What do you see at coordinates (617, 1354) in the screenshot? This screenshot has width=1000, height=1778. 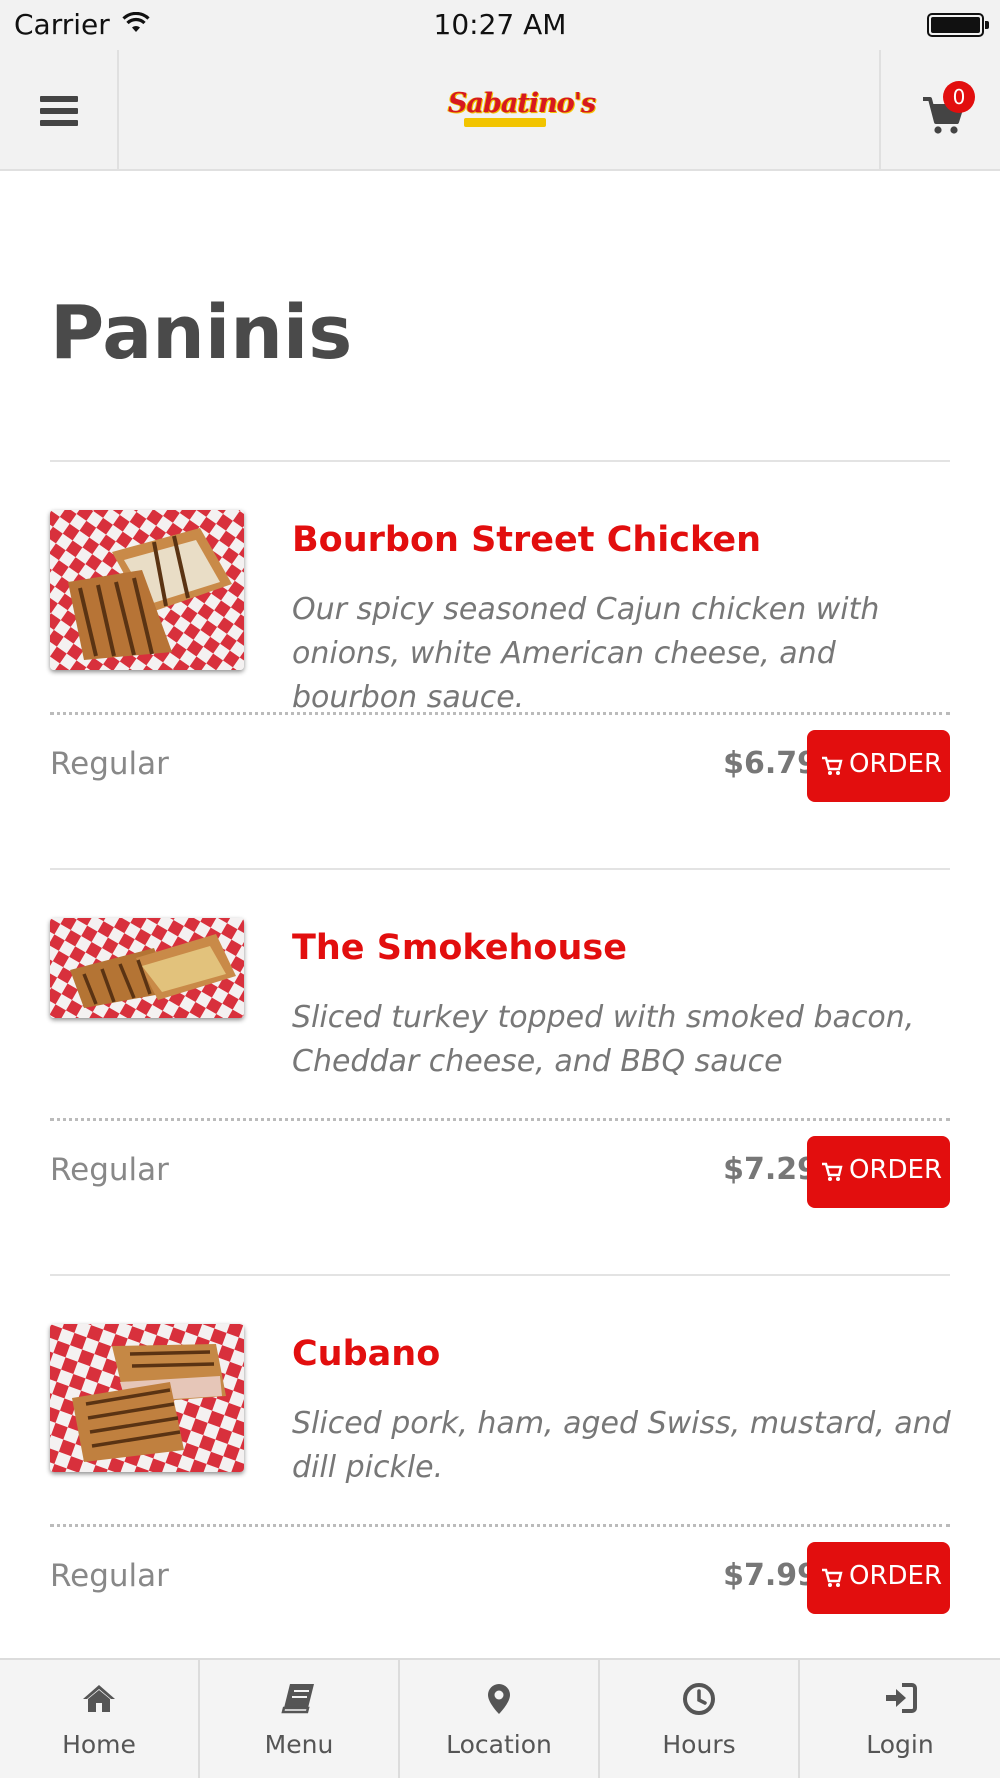 I see `item-name: Cubano` at bounding box center [617, 1354].